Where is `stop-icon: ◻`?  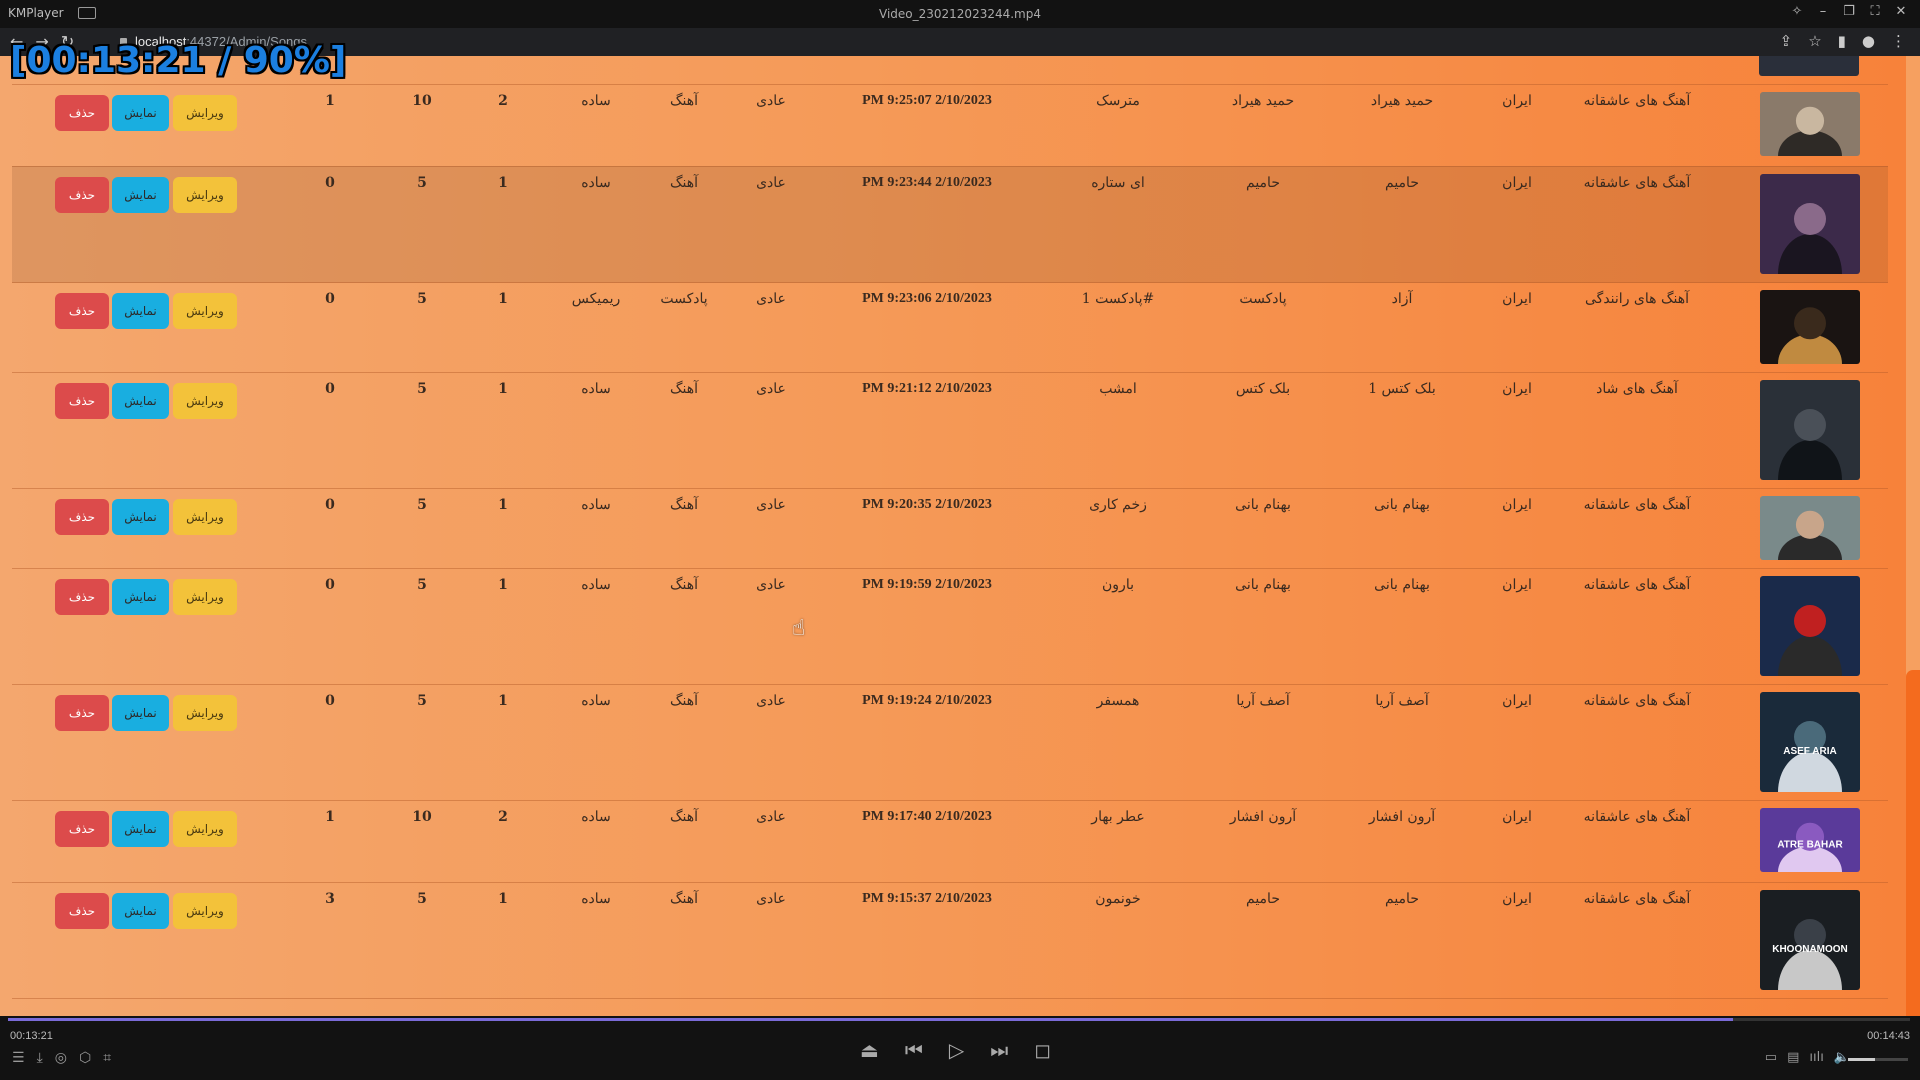 stop-icon: ◻ is located at coordinates (1042, 1050).